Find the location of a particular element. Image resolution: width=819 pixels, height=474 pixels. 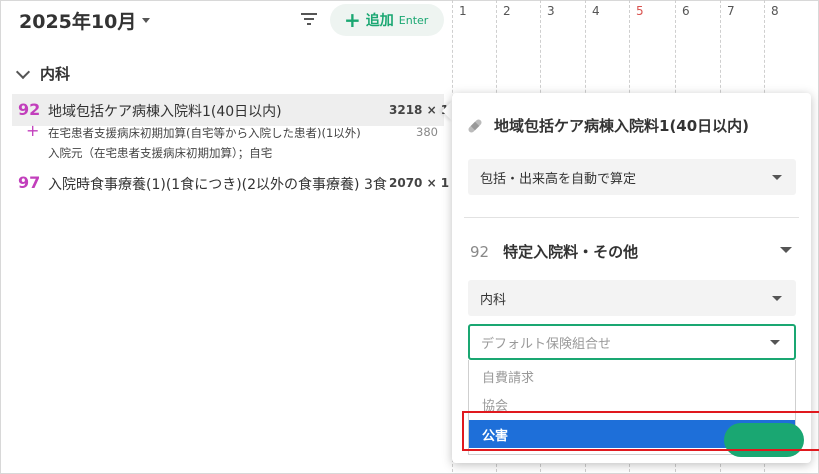

add-shortcut-hint: Enter is located at coordinates (413, 20).